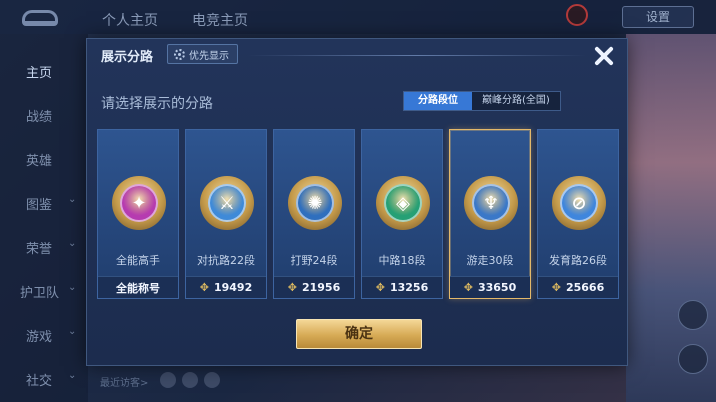  What do you see at coordinates (409, 287) in the screenshot?
I see `lane-score: 13256` at bounding box center [409, 287].